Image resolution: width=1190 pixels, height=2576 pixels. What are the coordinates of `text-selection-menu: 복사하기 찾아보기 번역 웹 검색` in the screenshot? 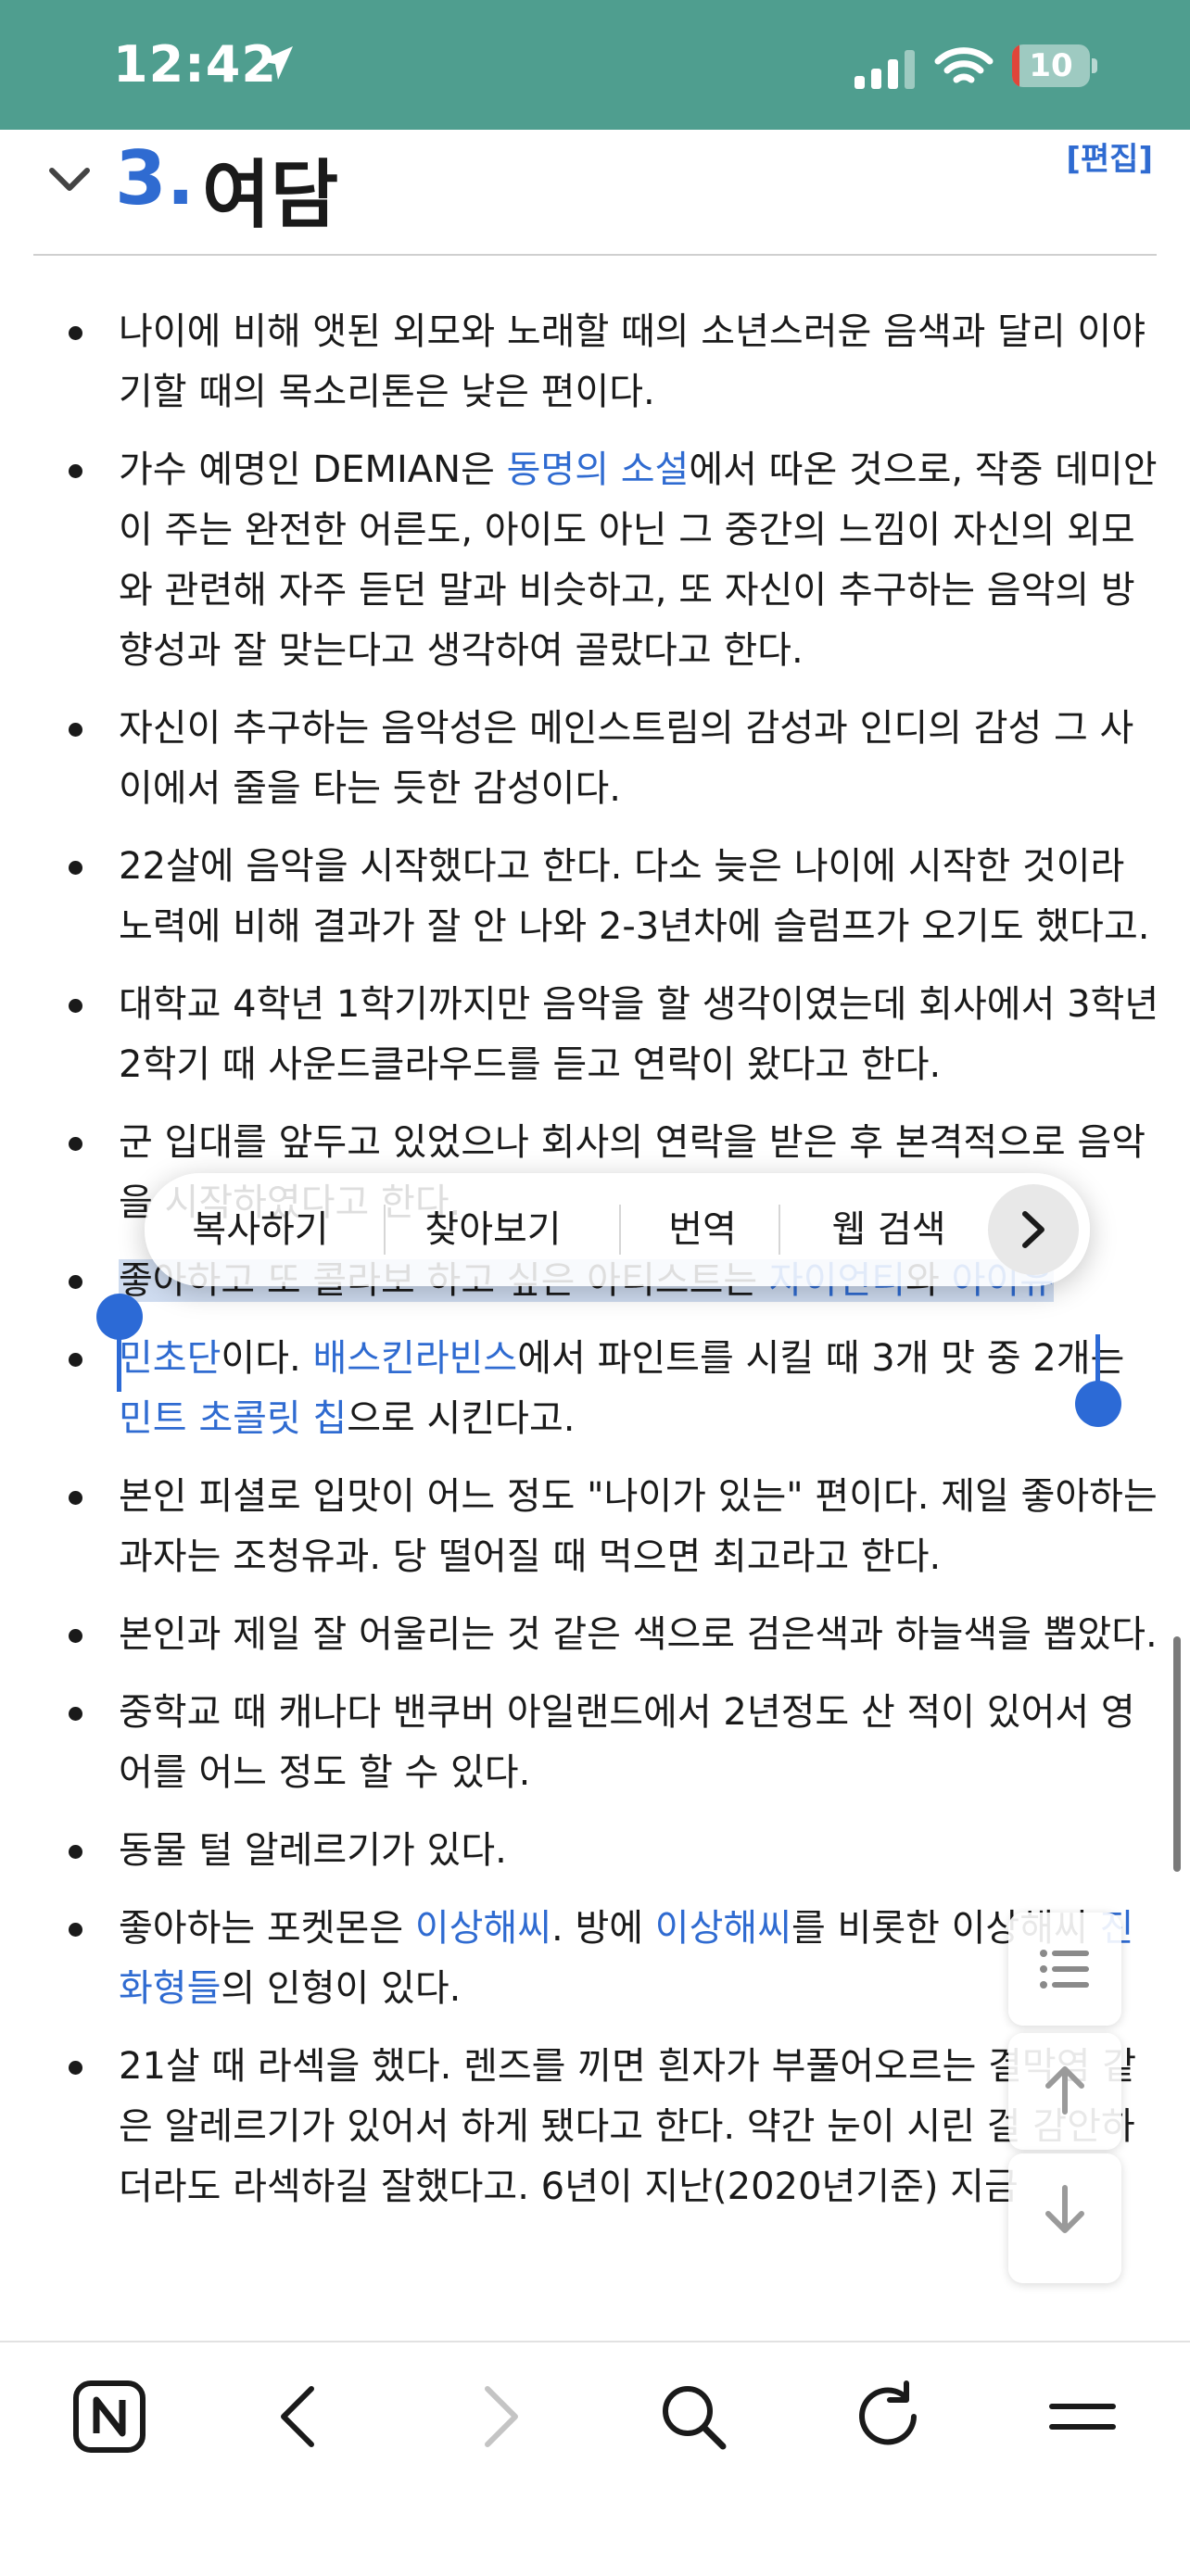 It's located at (617, 1229).